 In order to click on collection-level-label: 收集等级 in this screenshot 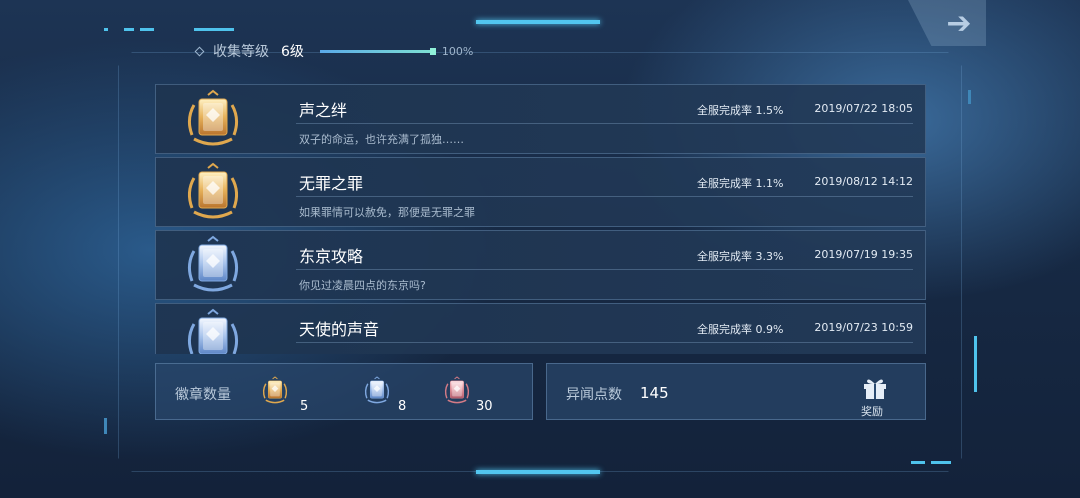, I will do `click(241, 52)`.